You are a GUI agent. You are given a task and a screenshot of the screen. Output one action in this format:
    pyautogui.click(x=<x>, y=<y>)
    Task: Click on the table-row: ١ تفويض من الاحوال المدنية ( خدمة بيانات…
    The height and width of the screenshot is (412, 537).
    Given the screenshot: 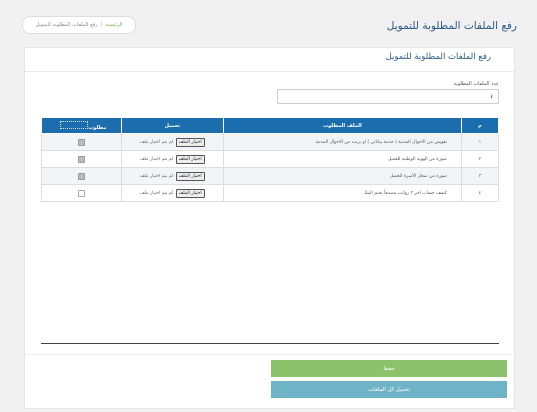 What is the action you would take?
    pyautogui.click(x=270, y=142)
    